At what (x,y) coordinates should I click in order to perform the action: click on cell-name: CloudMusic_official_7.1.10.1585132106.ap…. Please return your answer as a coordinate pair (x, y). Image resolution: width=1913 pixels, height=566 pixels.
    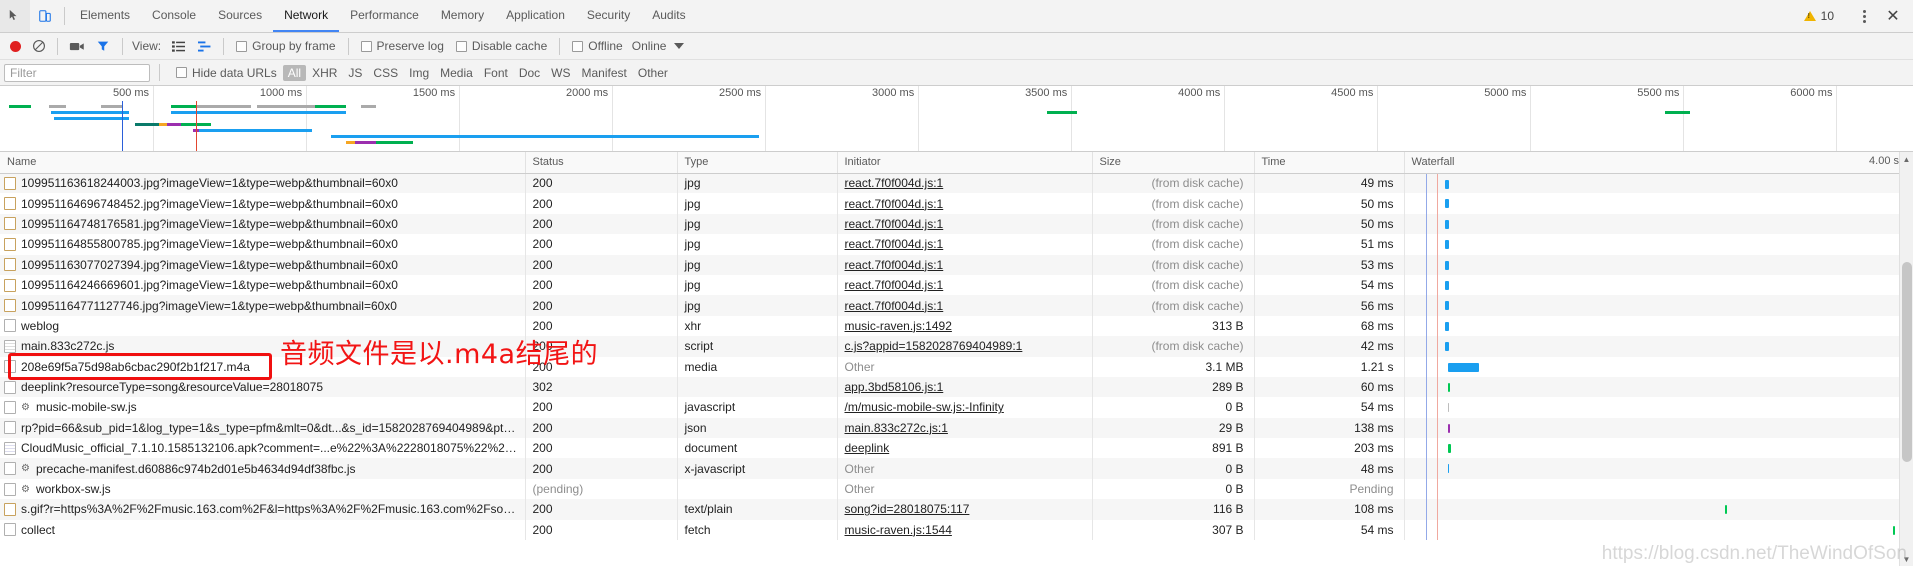
    Looking at the image, I should click on (263, 448).